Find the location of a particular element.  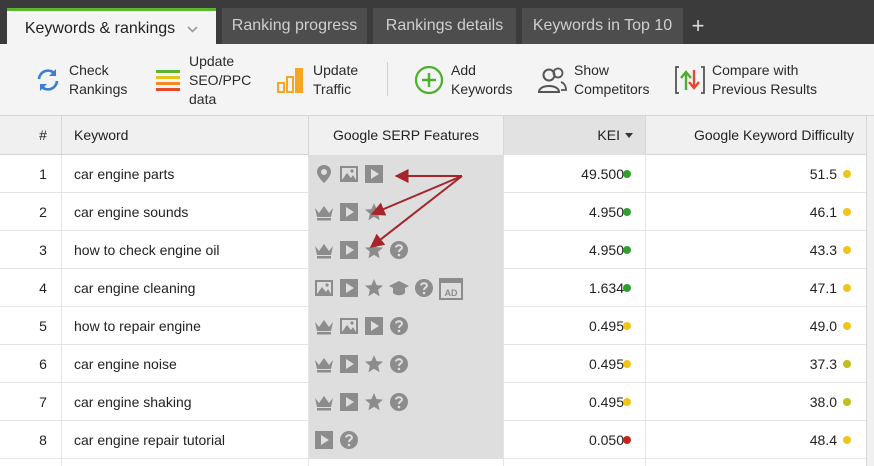

col-header-keyword: Keyword is located at coordinates (101, 135).